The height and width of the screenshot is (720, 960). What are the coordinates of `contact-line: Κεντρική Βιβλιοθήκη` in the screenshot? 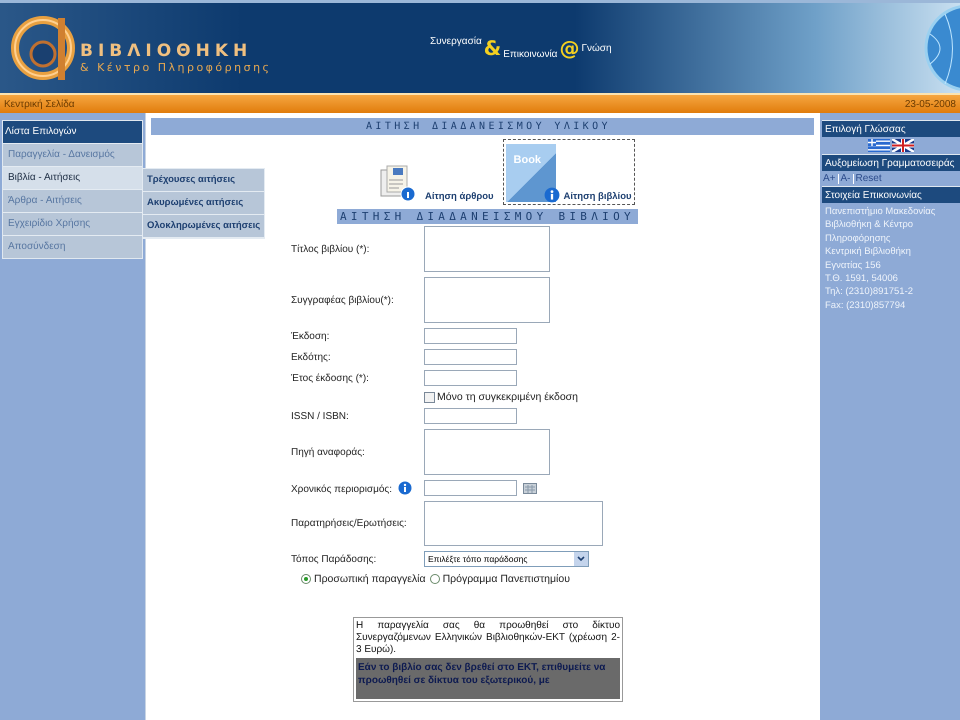 It's located at (868, 252).